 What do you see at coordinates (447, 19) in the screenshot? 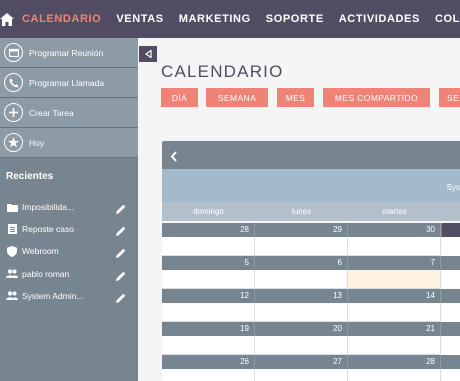
I see `nav-colaboracion: COLABORACIÓN` at bounding box center [447, 19].